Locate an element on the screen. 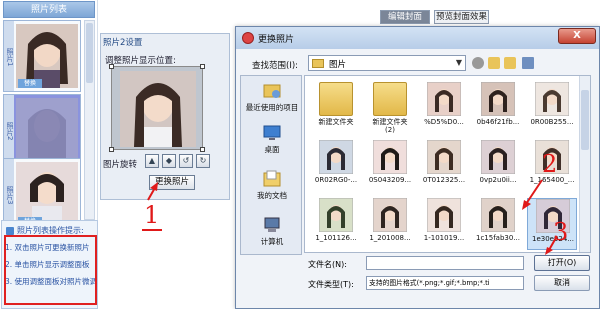 The image size is (600, 309). photo-item-1: 照片1 替换 is located at coordinates (42, 56).